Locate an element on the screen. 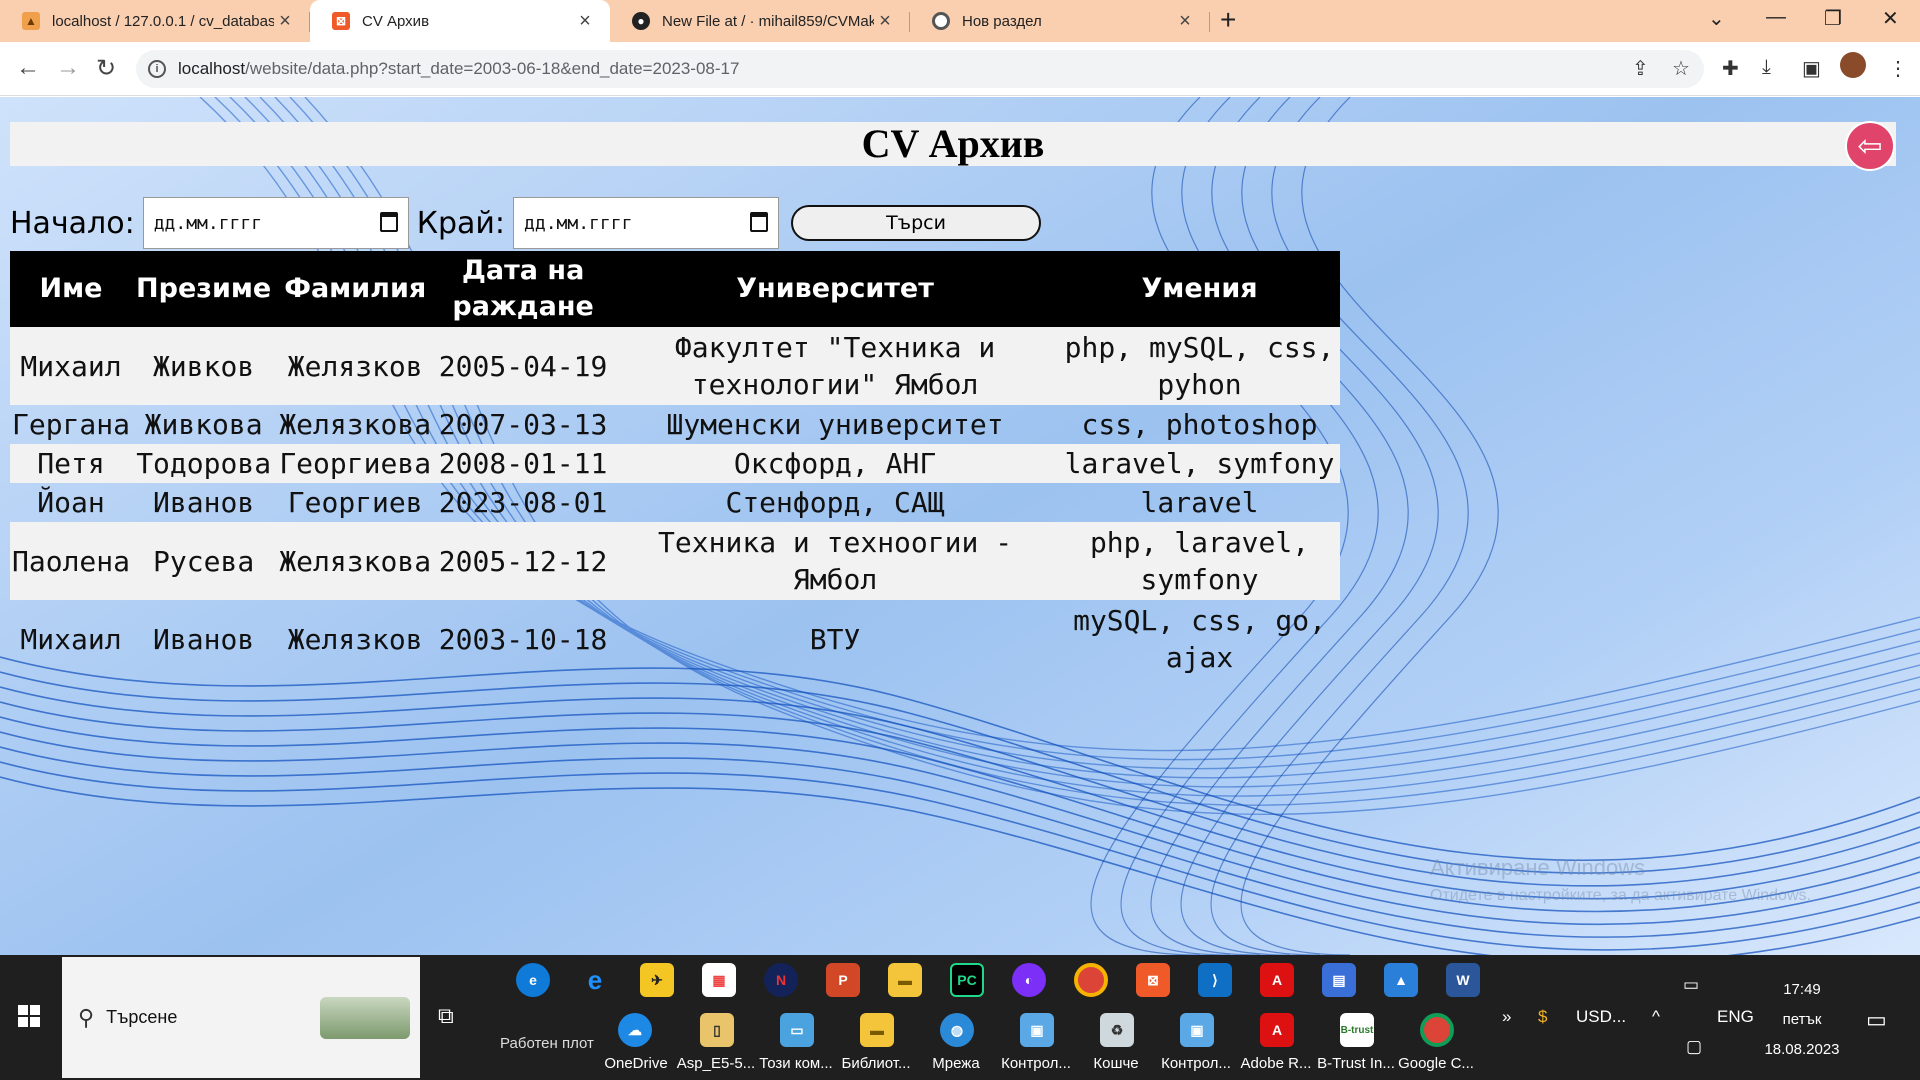 The image size is (1920, 1080). system-clock: 17:49 петък 18.08.2023 is located at coordinates (1802, 1020).